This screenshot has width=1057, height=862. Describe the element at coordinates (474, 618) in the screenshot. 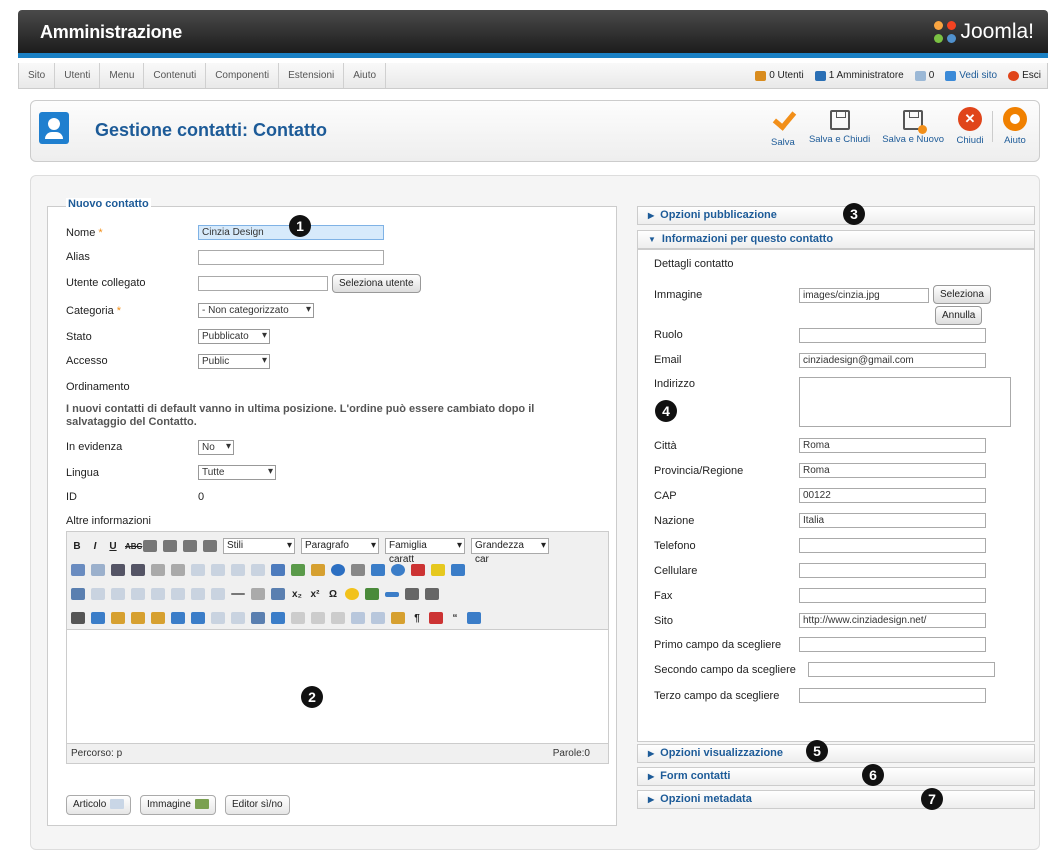

I see `template-icon` at that location.